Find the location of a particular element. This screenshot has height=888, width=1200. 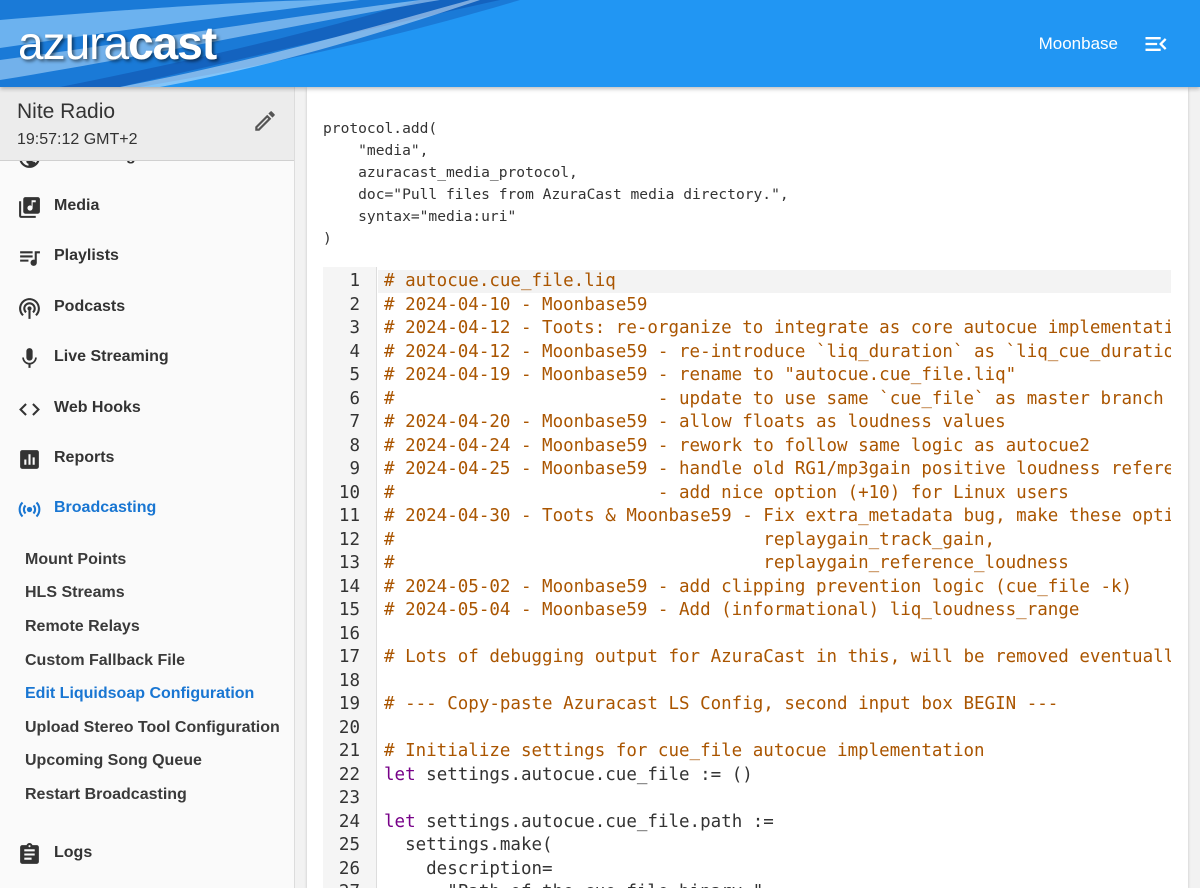

submenu-hls-streams: HLS Streams is located at coordinates (75, 593).